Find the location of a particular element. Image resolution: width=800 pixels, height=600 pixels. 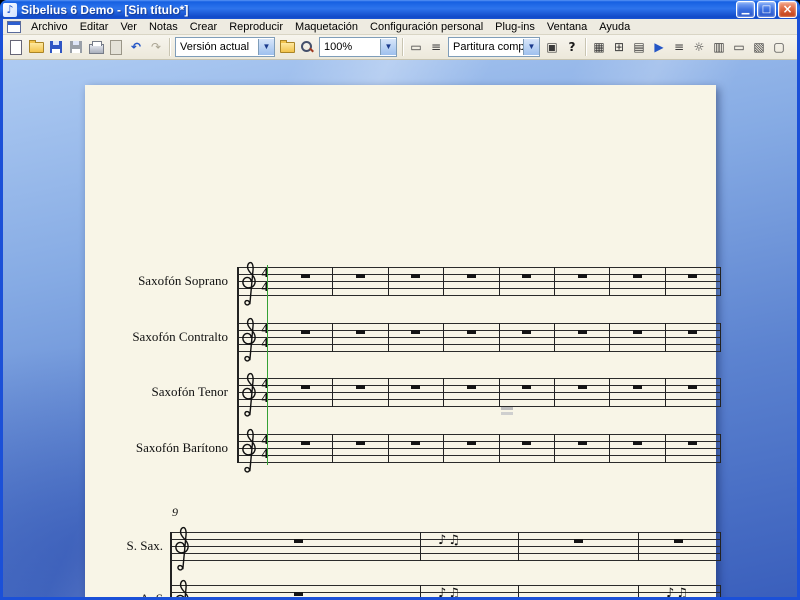

menu-notas: Notas is located at coordinates (163, 27).